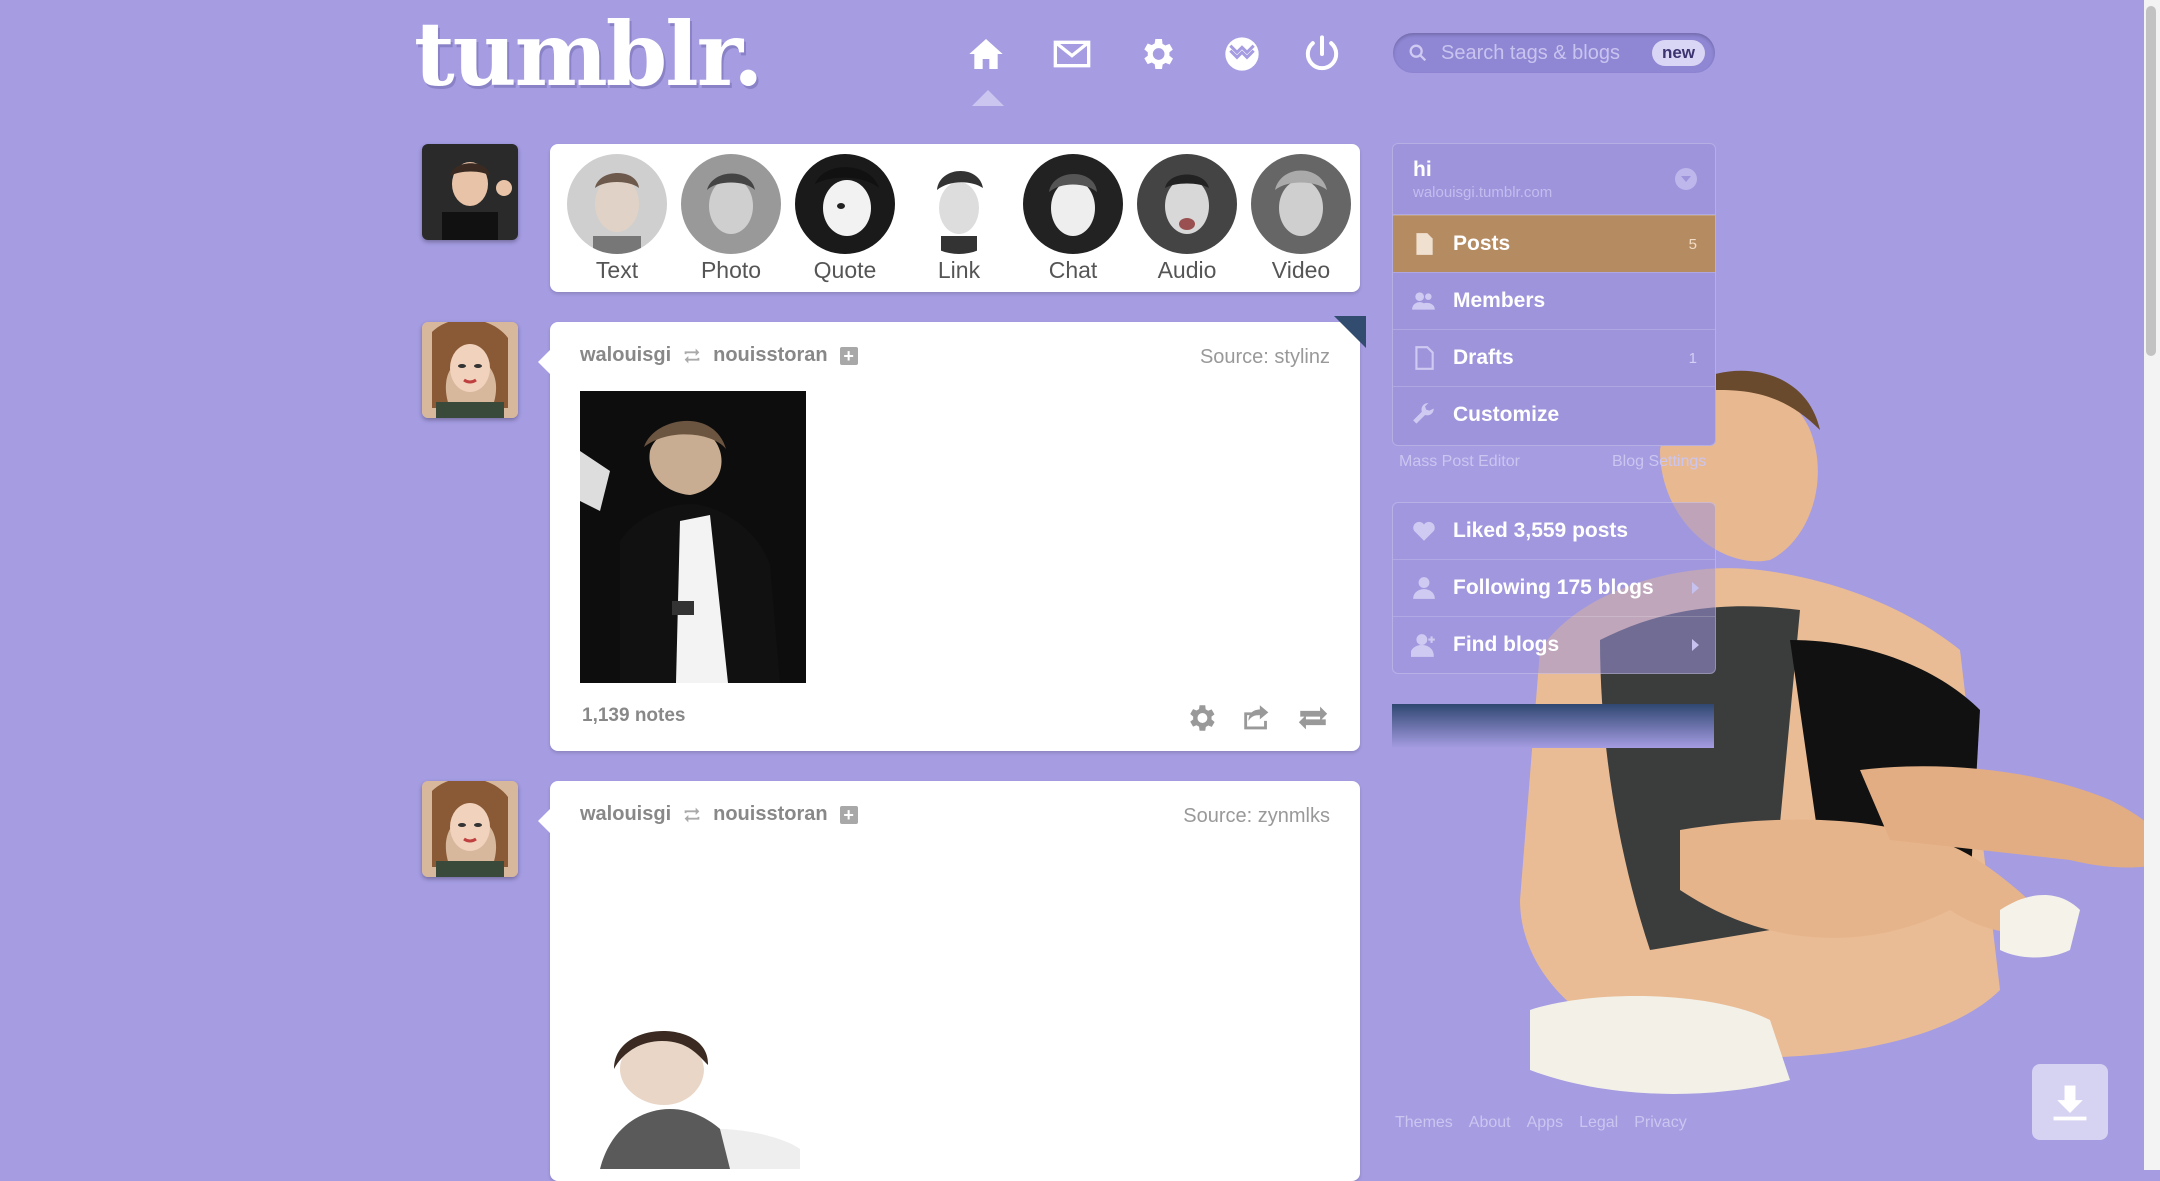 The image size is (2160, 1181). I want to click on post-type-label: Quote, so click(845, 270).